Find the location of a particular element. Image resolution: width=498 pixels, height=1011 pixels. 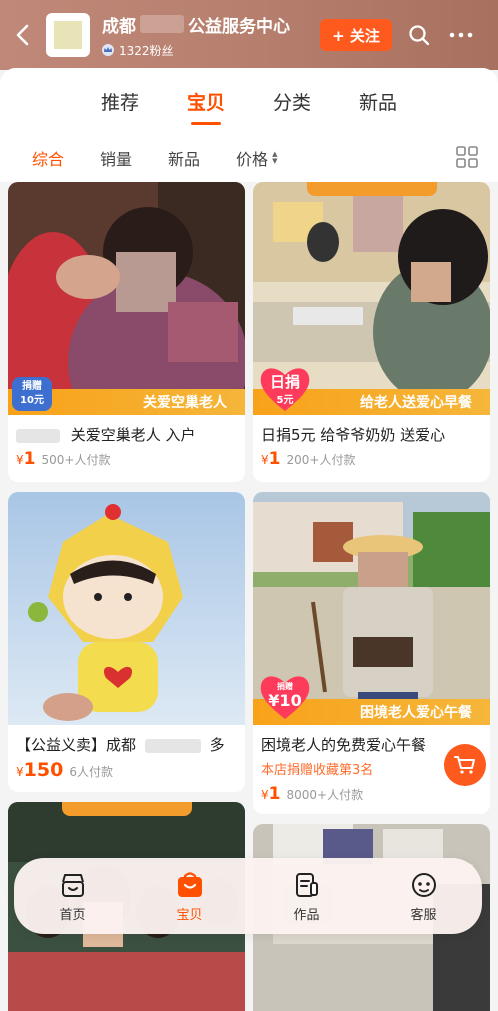

nav-works: 作品 is located at coordinates (307, 896).